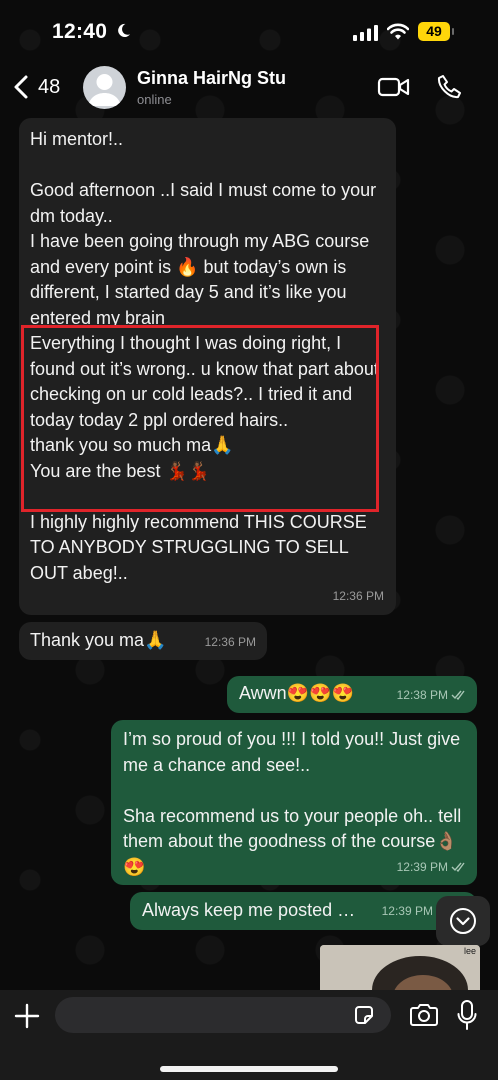  I want to click on status-time: 12:40, so click(80, 31).